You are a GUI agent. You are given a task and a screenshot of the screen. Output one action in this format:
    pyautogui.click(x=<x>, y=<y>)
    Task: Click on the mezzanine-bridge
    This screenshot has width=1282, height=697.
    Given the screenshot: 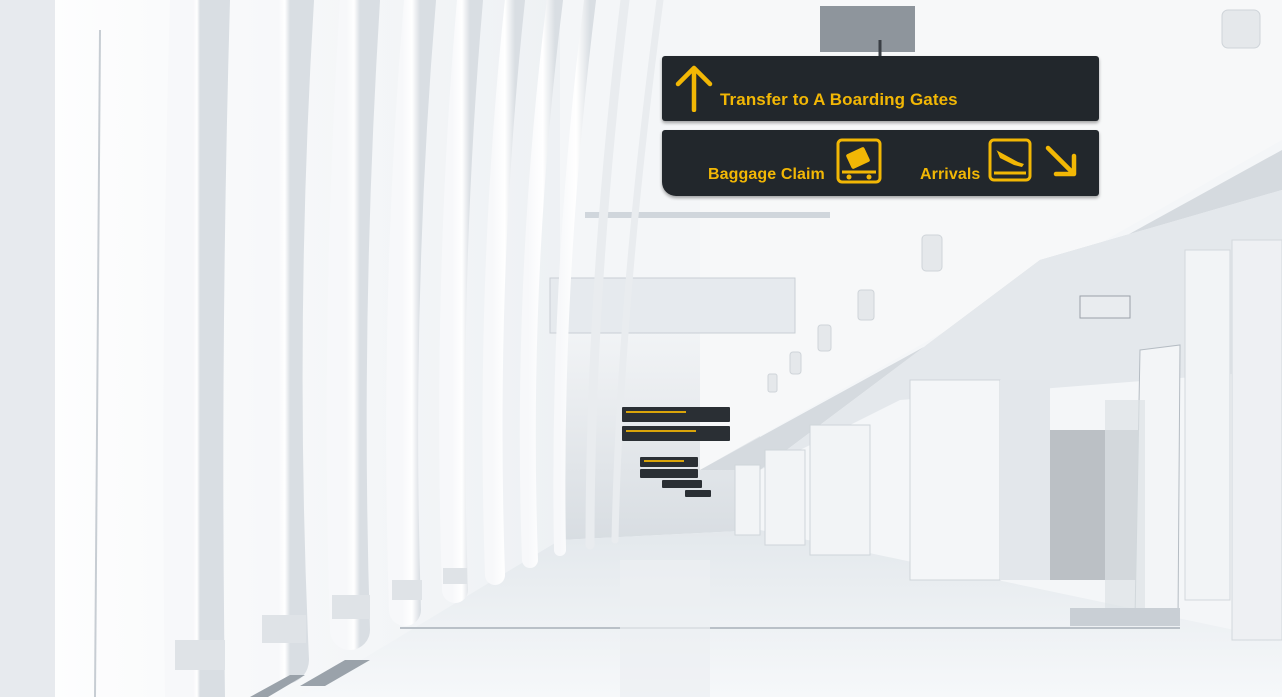 What is the action you would take?
    pyautogui.click(x=672, y=305)
    